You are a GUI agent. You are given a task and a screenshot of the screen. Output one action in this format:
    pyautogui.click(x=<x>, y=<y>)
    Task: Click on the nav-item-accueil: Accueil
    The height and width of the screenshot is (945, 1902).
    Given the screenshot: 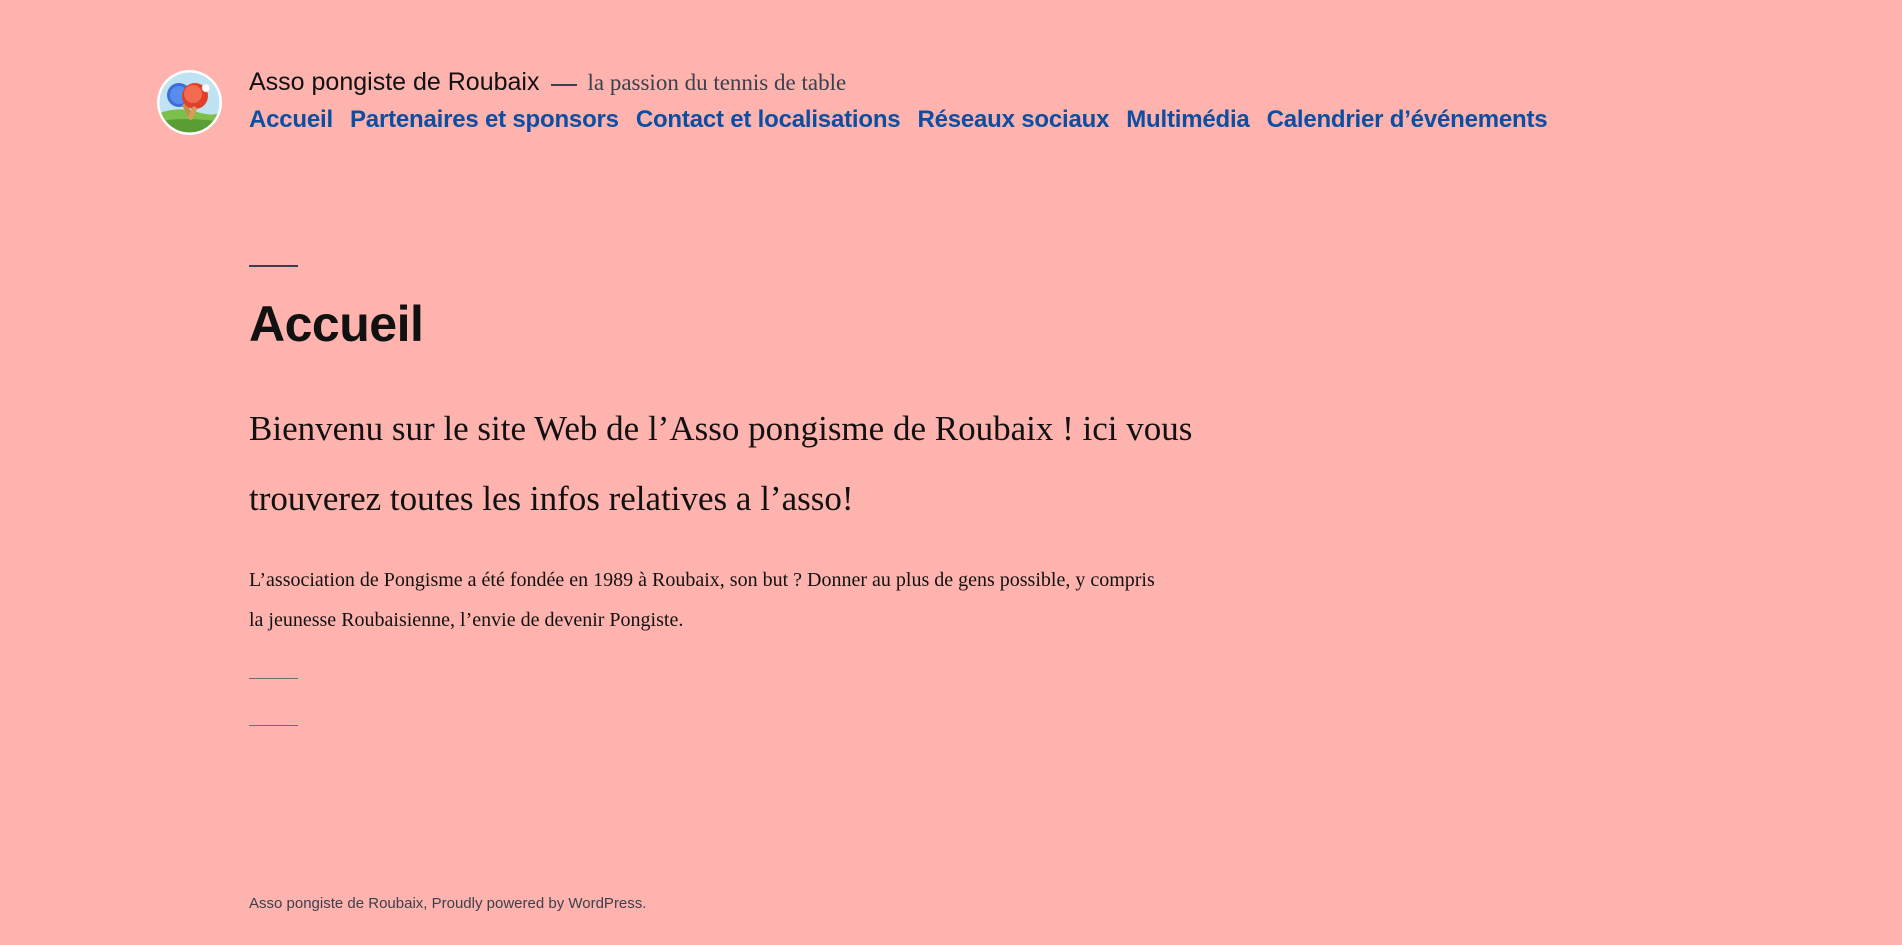 What is the action you would take?
    pyautogui.click(x=291, y=120)
    